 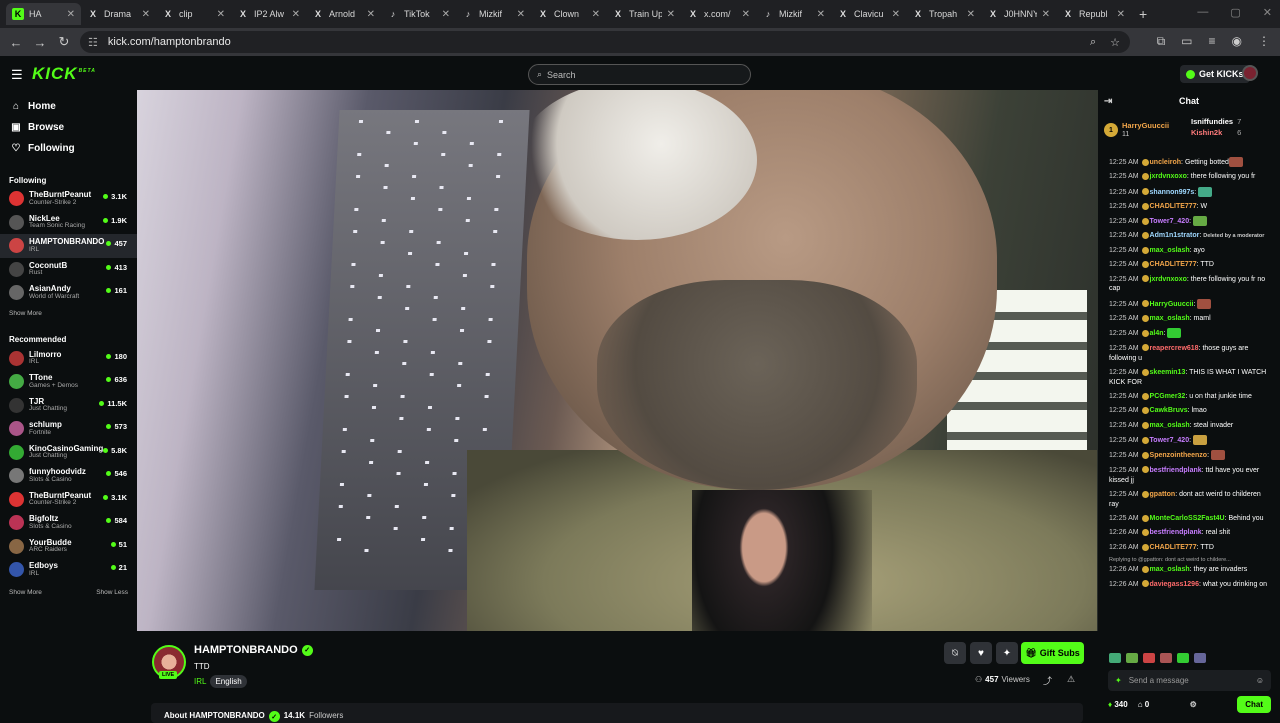 I want to click on gifter-row: Isniffundies 7, so click(x=1216, y=122).